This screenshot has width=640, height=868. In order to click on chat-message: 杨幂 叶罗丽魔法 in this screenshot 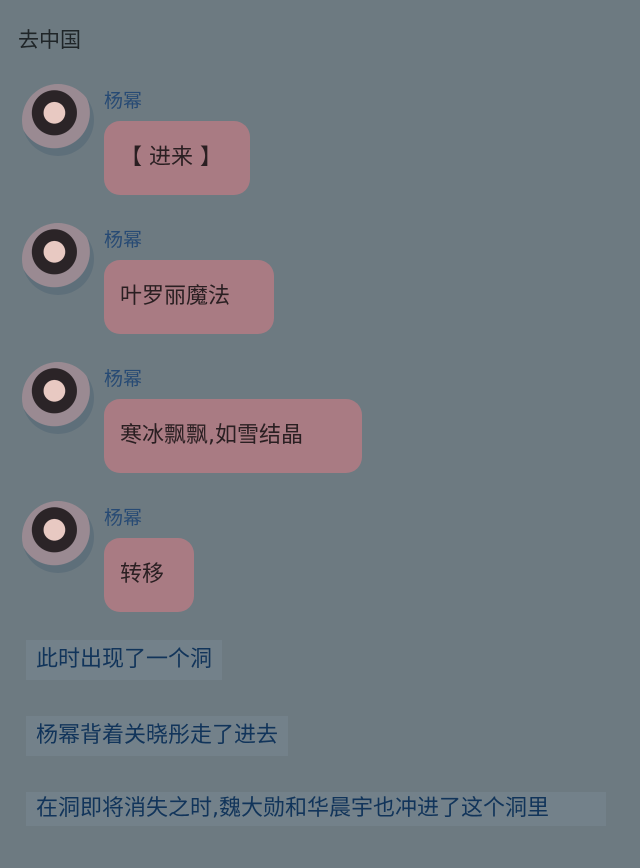, I will do `click(172, 283)`.